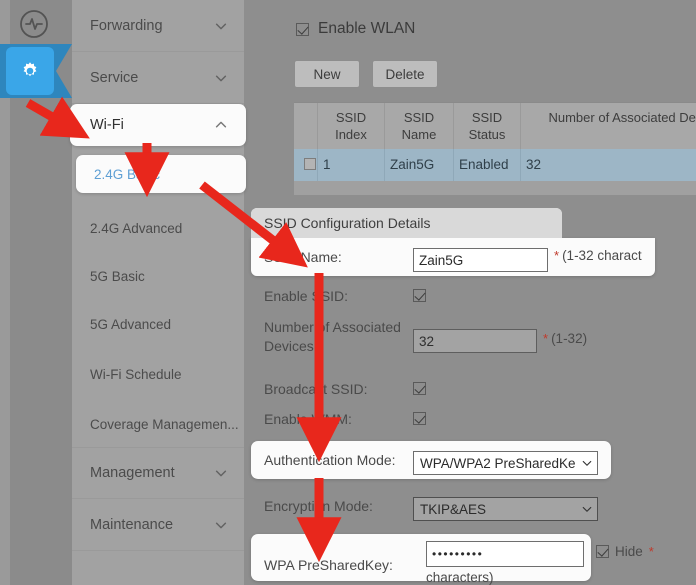 The image size is (696, 585). Describe the element at coordinates (57, 117) in the screenshot. I see `arrow-to-wifi-menu` at that location.